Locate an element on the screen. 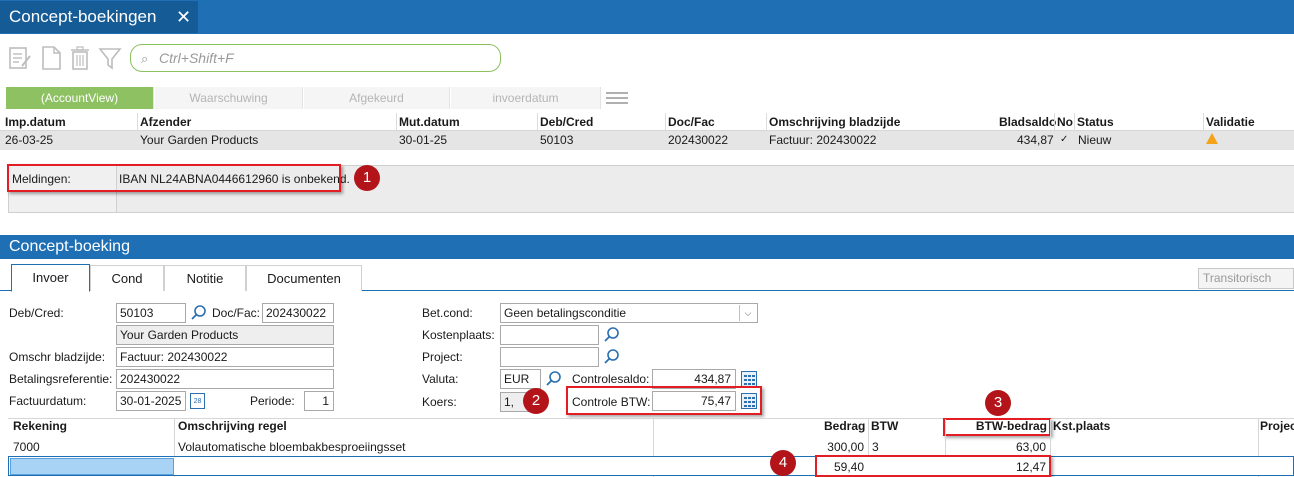 The image size is (1294, 477). koers-label: Koers: is located at coordinates (439, 402).